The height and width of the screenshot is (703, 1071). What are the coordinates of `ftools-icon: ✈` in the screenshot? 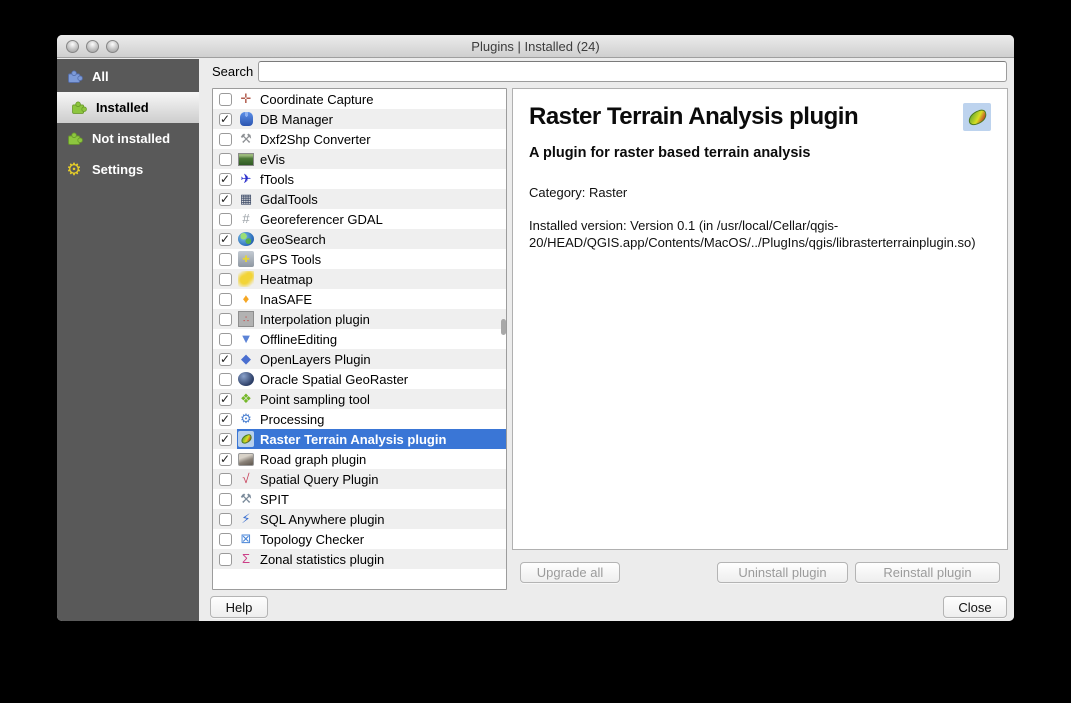 It's located at (246, 178).